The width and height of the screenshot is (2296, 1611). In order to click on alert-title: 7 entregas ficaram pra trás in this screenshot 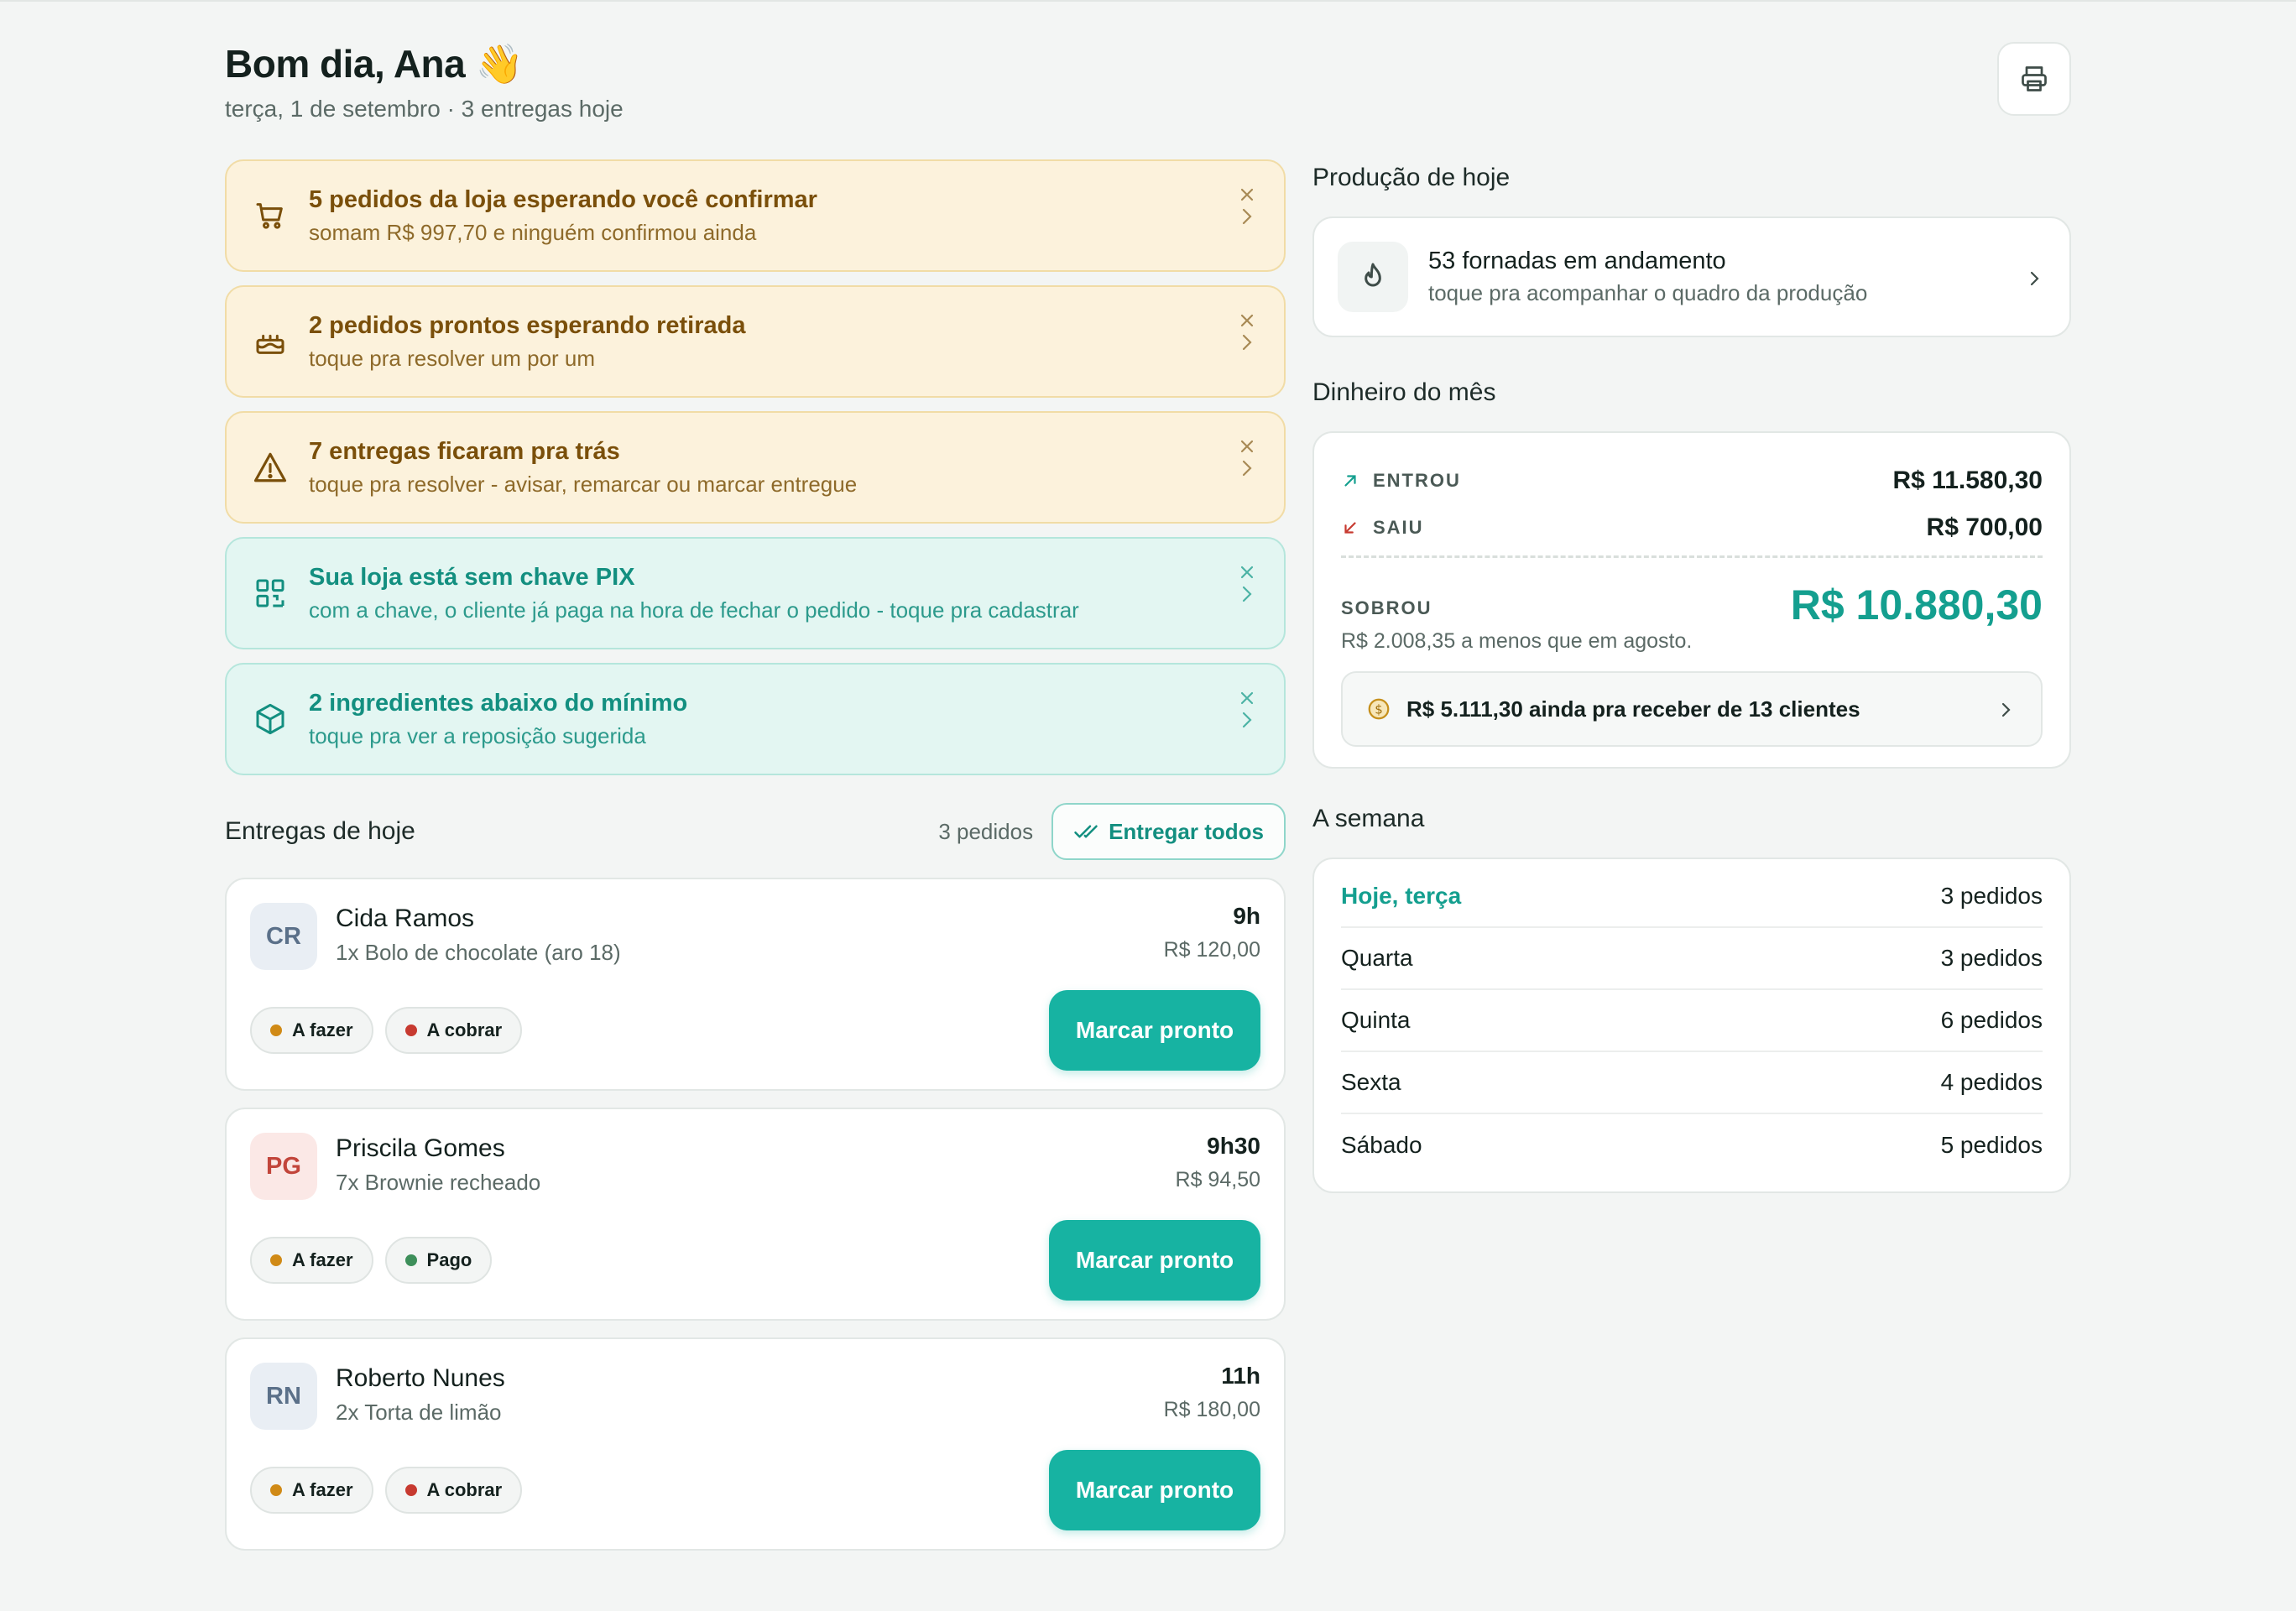, I will do `click(464, 451)`.